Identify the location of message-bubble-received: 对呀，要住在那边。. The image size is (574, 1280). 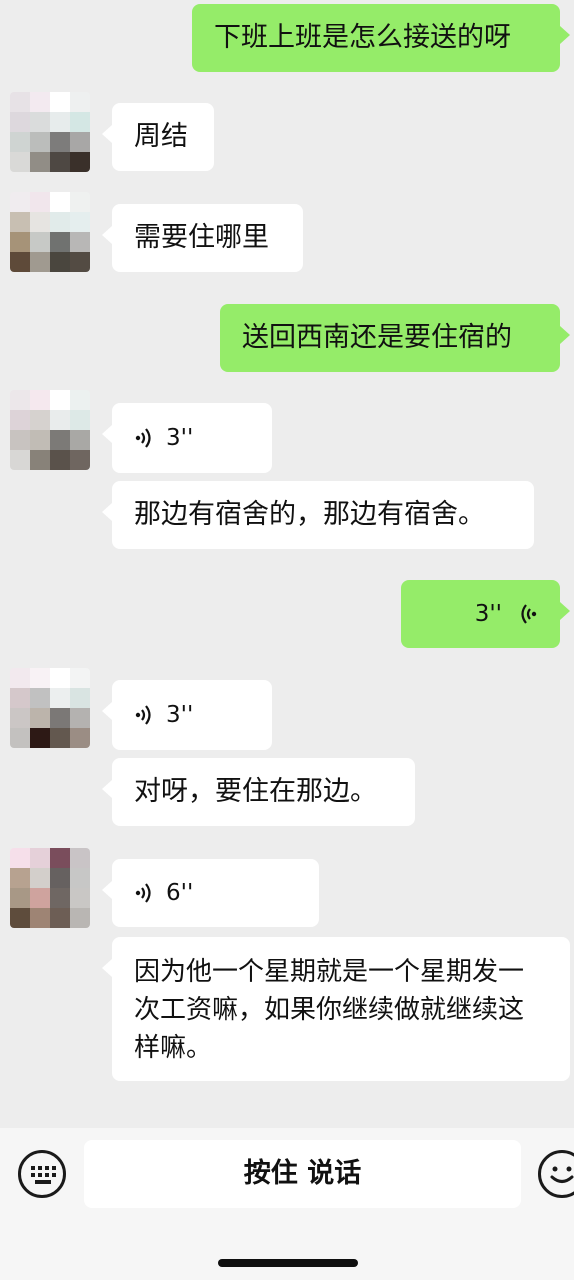
(258, 792).